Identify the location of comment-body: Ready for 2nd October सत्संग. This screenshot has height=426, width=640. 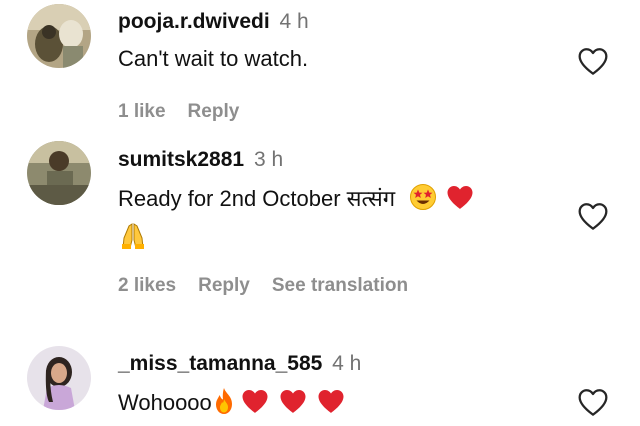
(257, 198).